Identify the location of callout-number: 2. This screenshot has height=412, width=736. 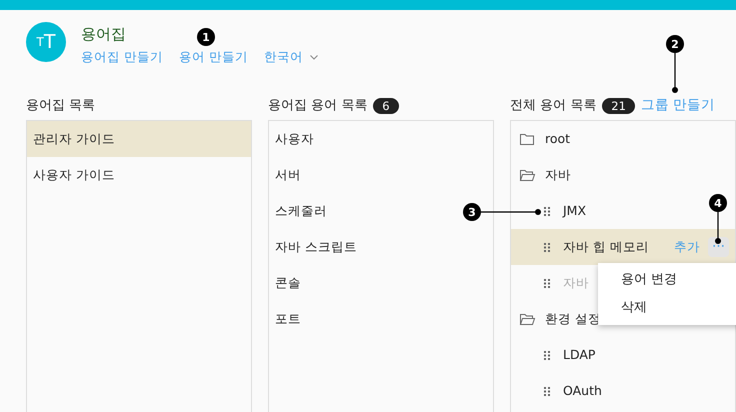
(675, 44).